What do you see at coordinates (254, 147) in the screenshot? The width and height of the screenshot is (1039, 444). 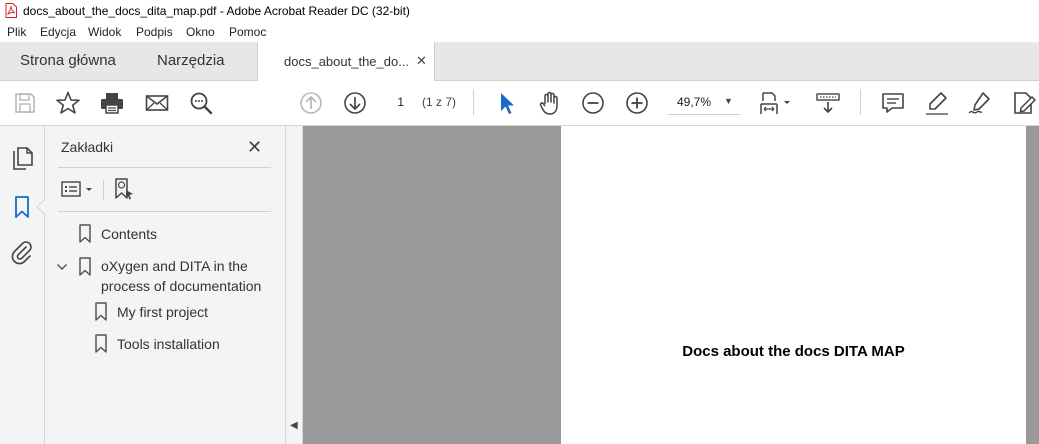 I see `close-panel-icon: ✕` at bounding box center [254, 147].